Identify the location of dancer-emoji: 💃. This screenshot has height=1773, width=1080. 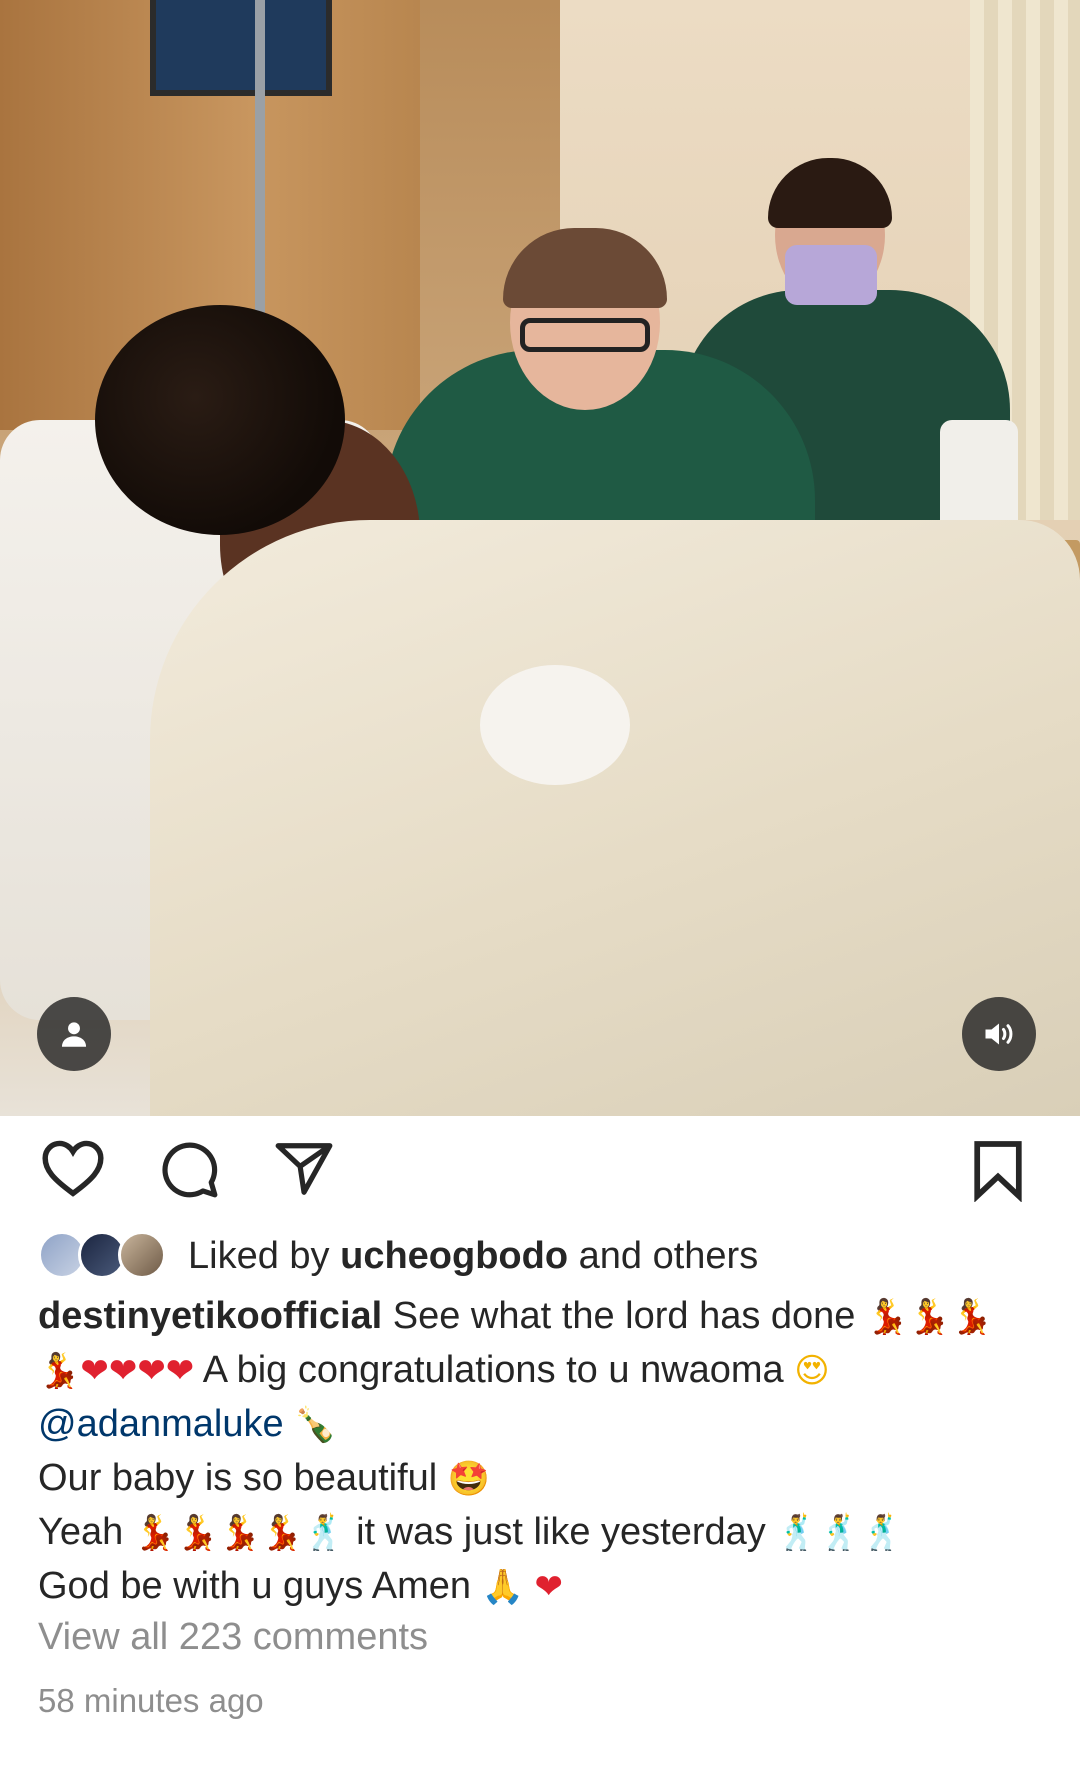
(59, 1371).